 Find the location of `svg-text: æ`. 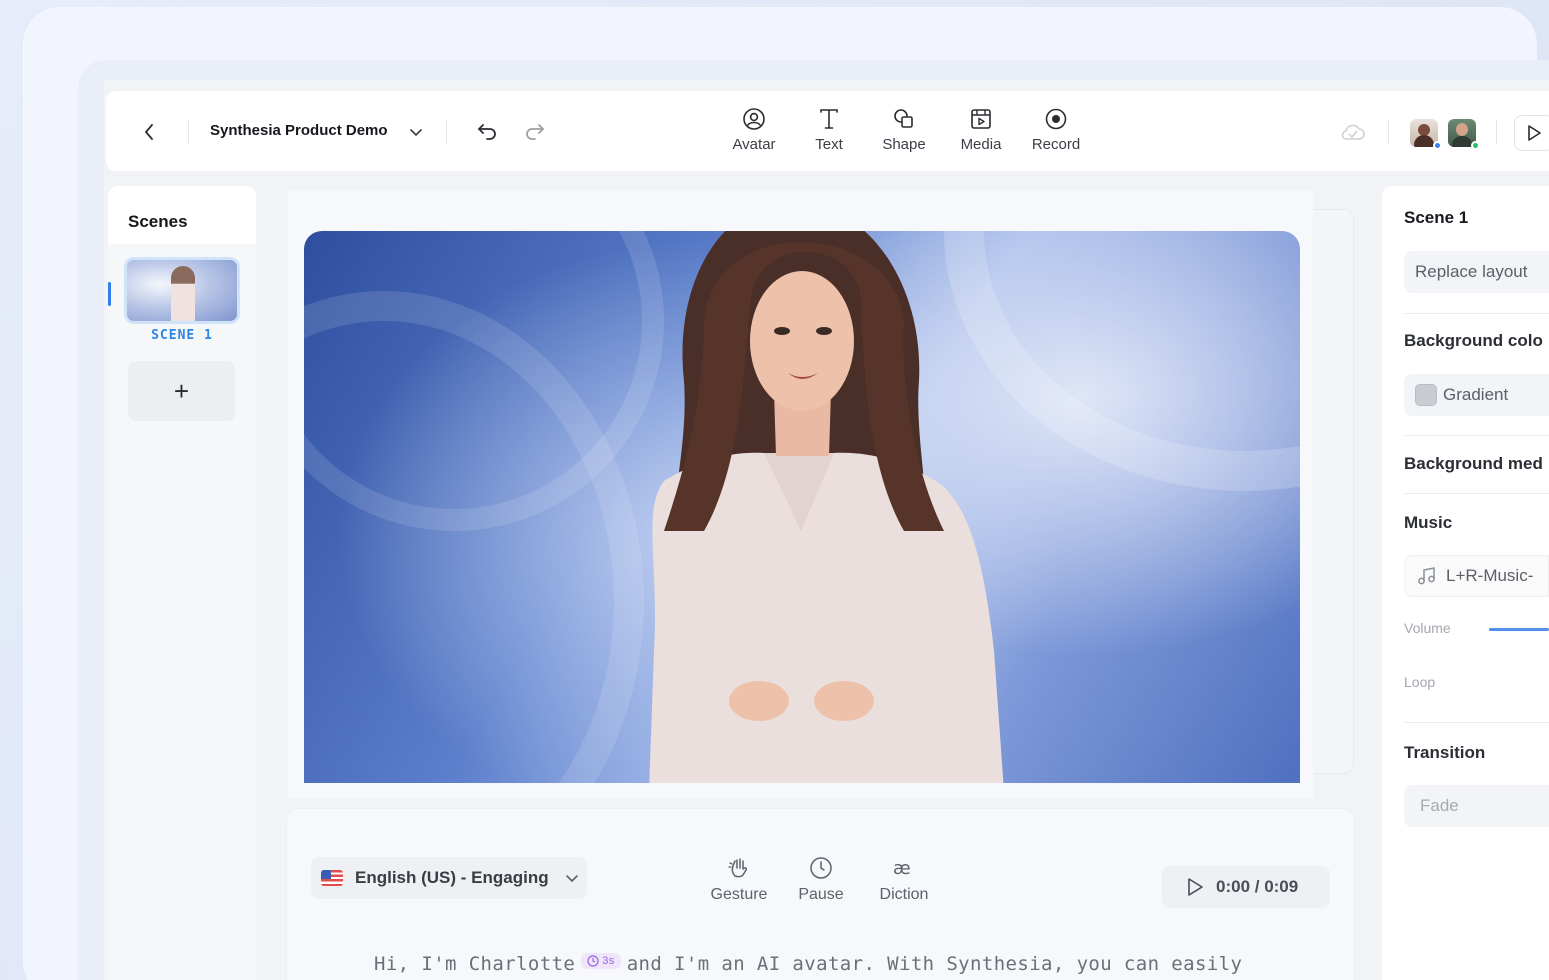

svg-text: æ is located at coordinates (902, 868).